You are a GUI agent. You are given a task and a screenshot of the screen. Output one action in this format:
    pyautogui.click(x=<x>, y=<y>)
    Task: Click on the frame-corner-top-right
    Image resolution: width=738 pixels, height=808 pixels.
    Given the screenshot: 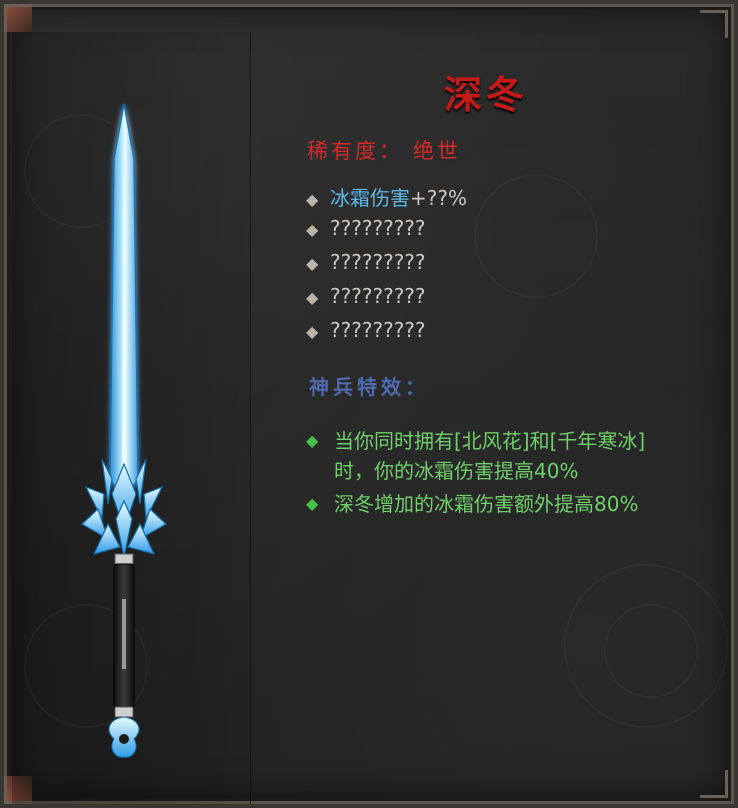 What is the action you would take?
    pyautogui.click(x=714, y=24)
    